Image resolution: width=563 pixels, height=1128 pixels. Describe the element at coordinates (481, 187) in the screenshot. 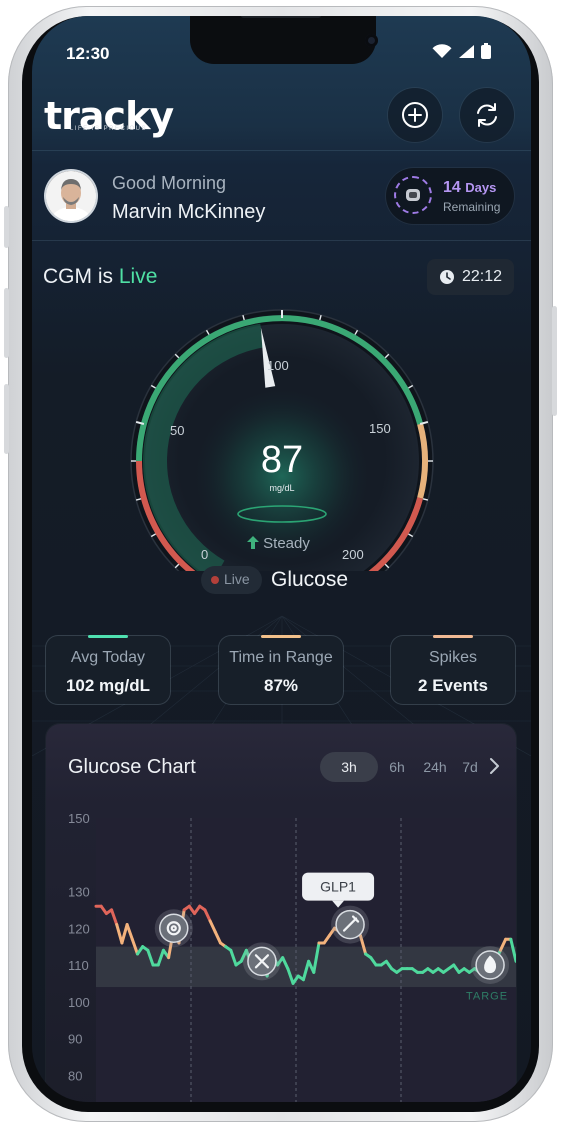

I see `days-unit: Days` at that location.